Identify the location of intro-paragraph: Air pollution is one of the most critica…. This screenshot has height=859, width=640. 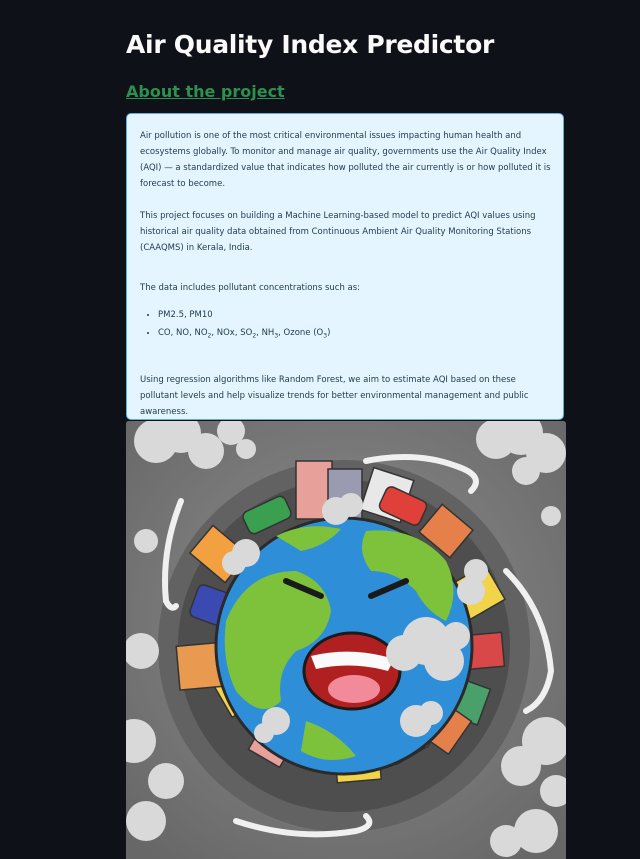
(345, 160).